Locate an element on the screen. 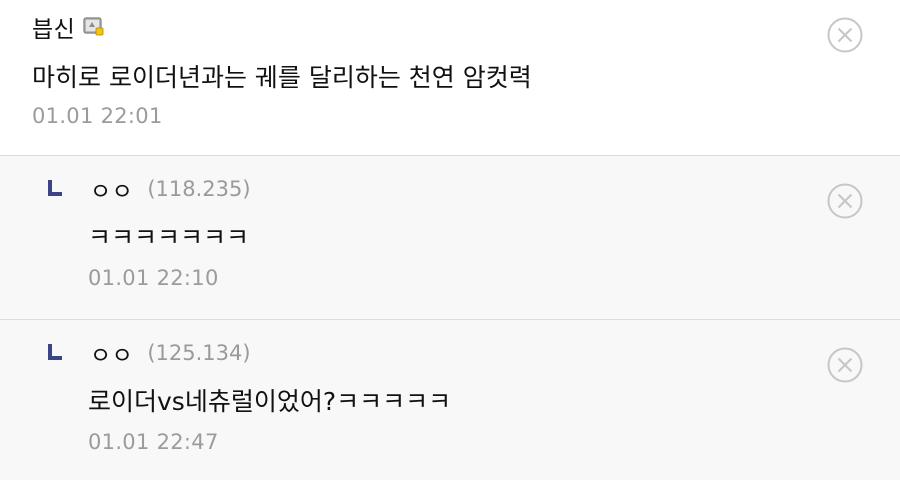 This screenshot has height=480, width=900. comment-body: 마히로 로이더년과는 궤를 달리하는 천연 암컷력 is located at coordinates (282, 77).